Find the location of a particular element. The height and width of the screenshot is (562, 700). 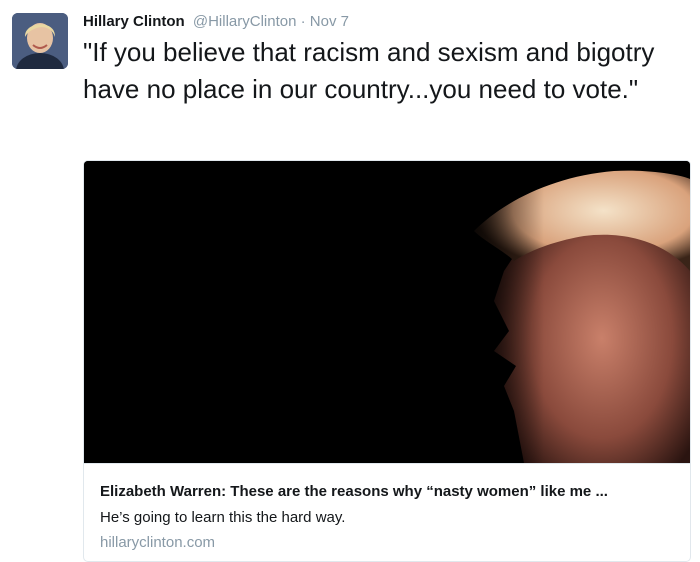

avatar is located at coordinates (40, 41).